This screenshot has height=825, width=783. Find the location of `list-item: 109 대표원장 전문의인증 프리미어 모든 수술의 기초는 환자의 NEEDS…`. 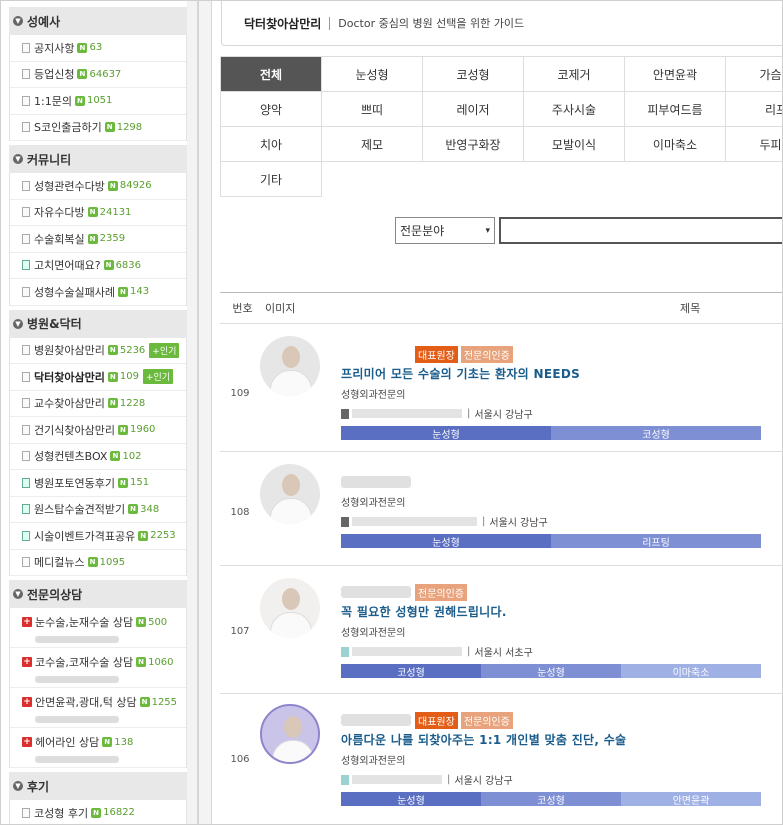

list-item: 109 대표원장 전문의인증 프리미어 모든 수술의 기초는 환자의 NEEDS… is located at coordinates (501, 388).